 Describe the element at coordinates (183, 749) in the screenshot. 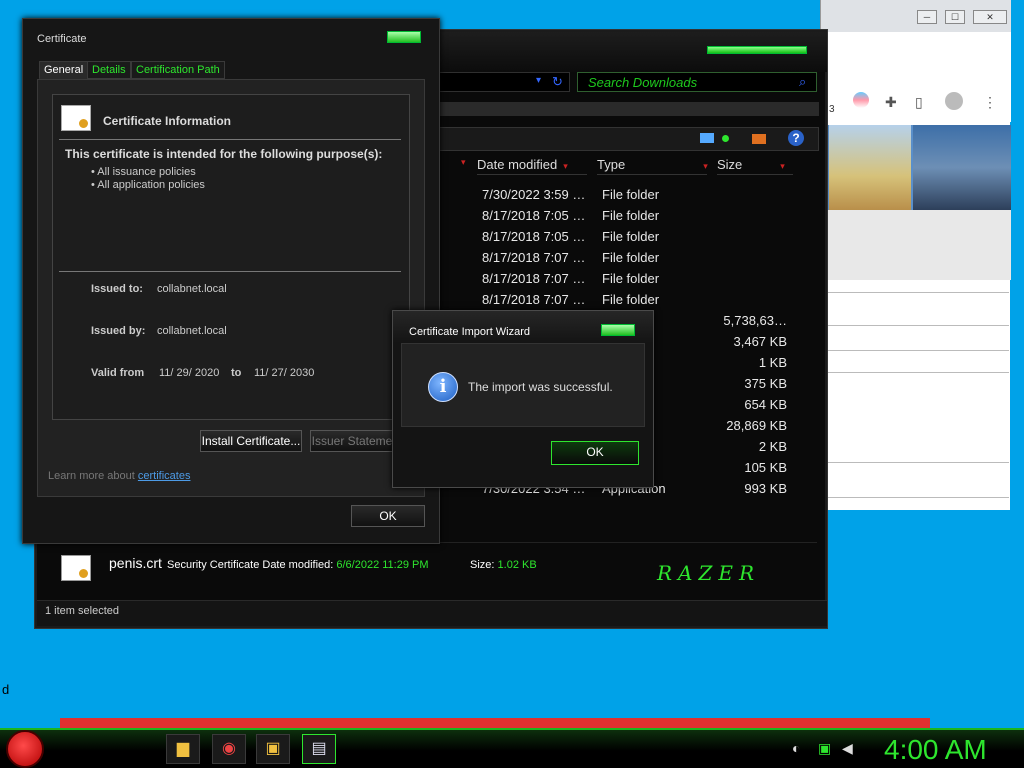

I see `file-explorer-taskbar-button: ▆` at that location.